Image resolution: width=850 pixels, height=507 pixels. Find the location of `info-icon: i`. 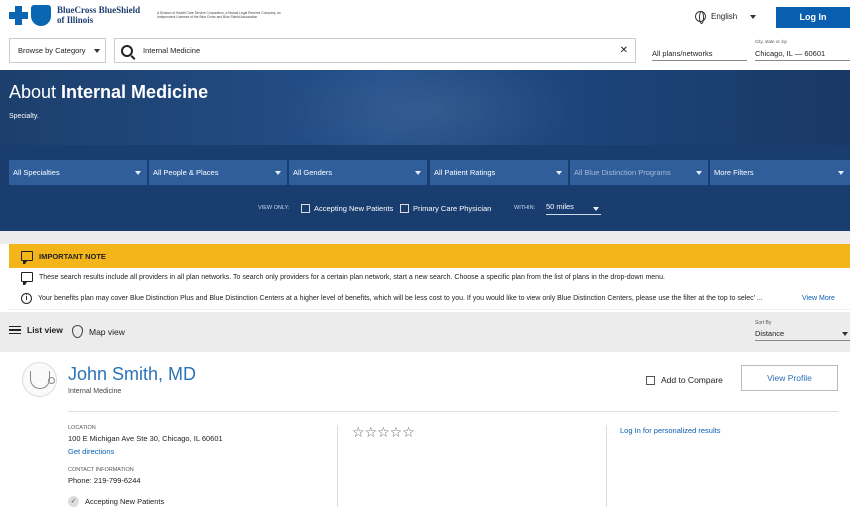

info-icon: i is located at coordinates (26, 298).